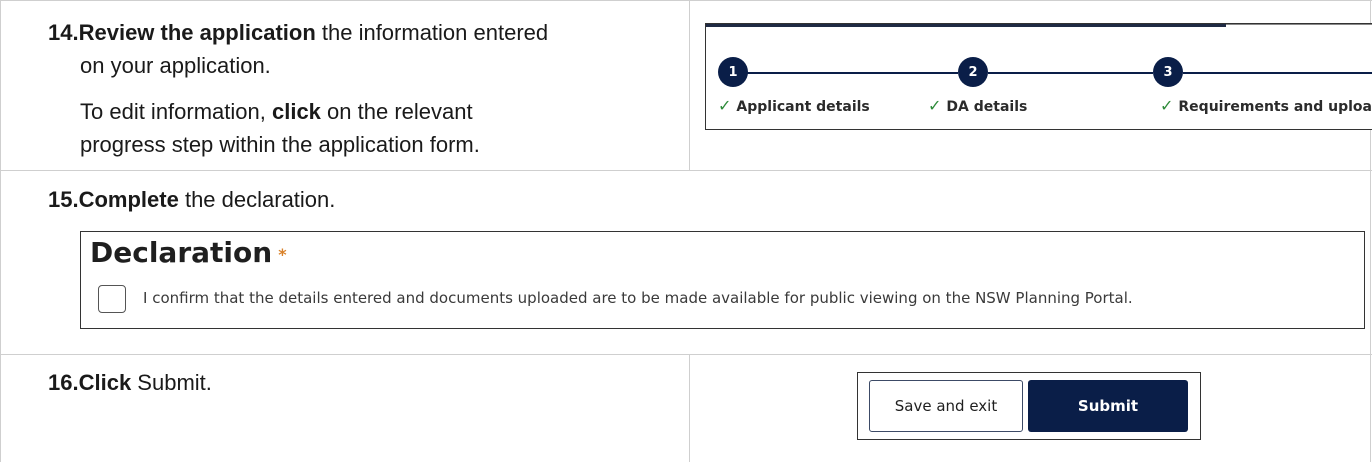 The height and width of the screenshot is (462, 1372). What do you see at coordinates (112, 299) in the screenshot?
I see `declaration-checkbox` at bounding box center [112, 299].